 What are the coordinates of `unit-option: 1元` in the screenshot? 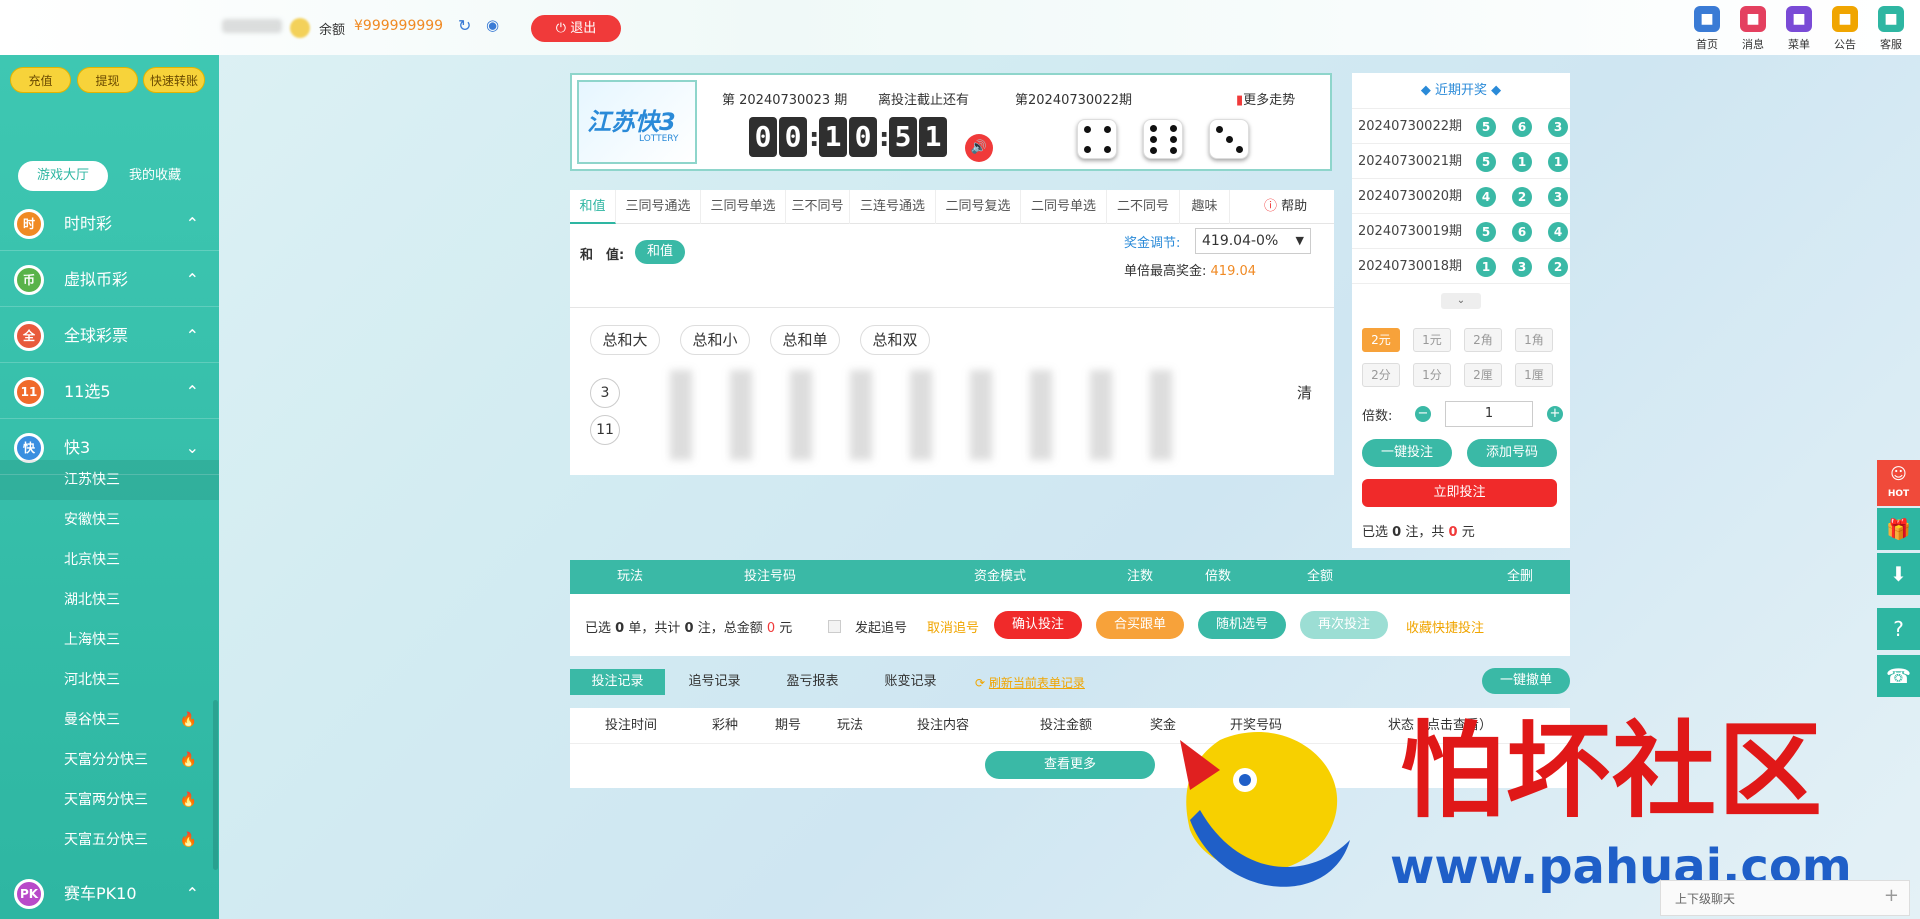 It's located at (1432, 340).